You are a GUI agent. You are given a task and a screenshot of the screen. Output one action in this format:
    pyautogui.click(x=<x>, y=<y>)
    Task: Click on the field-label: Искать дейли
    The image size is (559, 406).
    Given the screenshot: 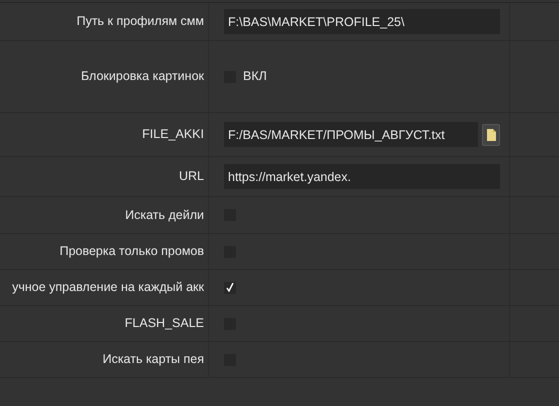 What is the action you would take?
    pyautogui.click(x=164, y=215)
    